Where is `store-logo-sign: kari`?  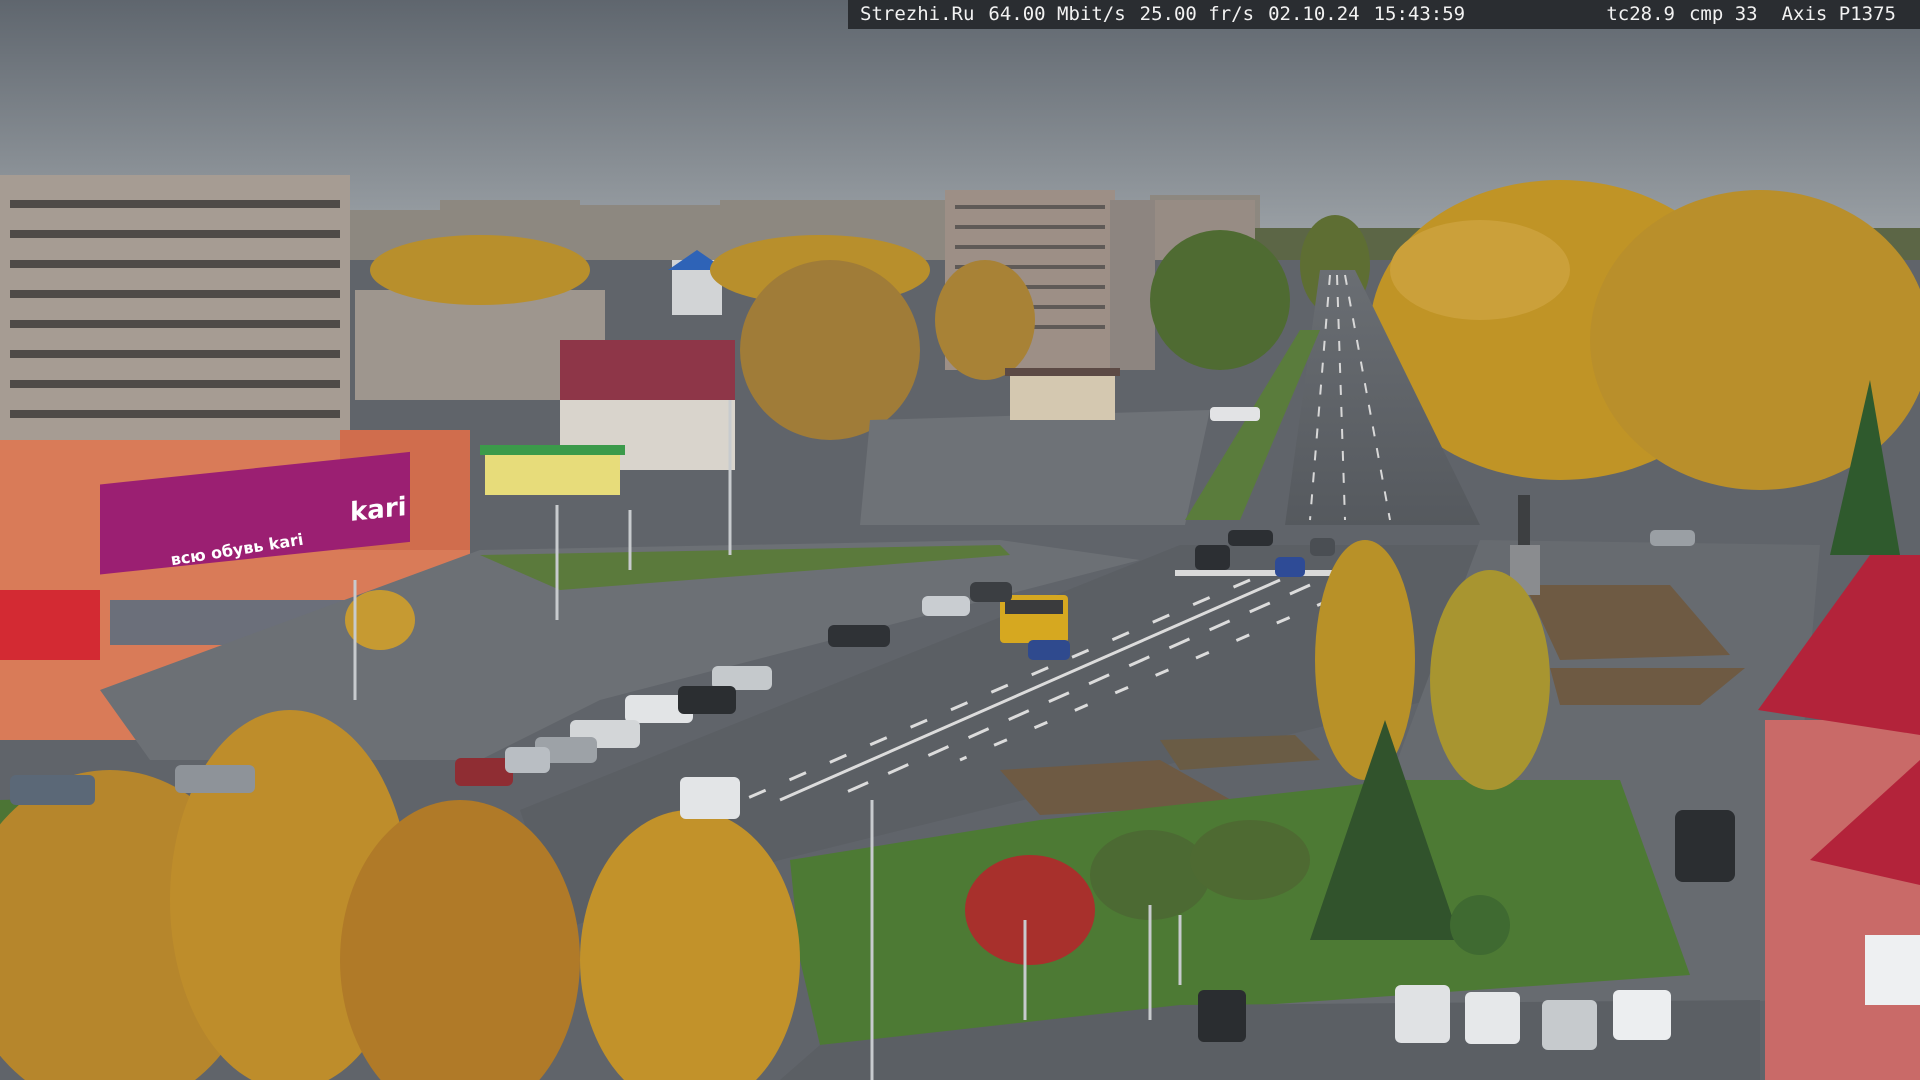 store-logo-sign: kari is located at coordinates (378, 510).